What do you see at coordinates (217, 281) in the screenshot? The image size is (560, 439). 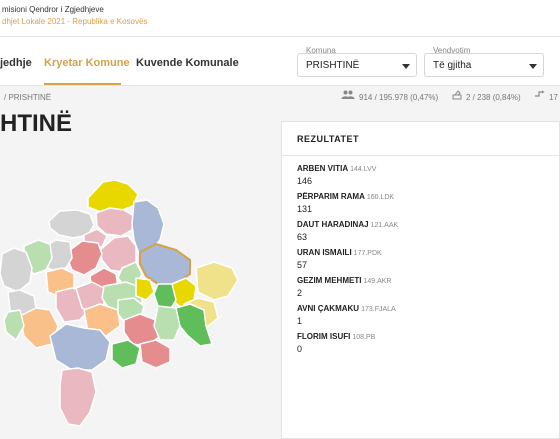 I see `map-region-gjilan` at bounding box center [217, 281].